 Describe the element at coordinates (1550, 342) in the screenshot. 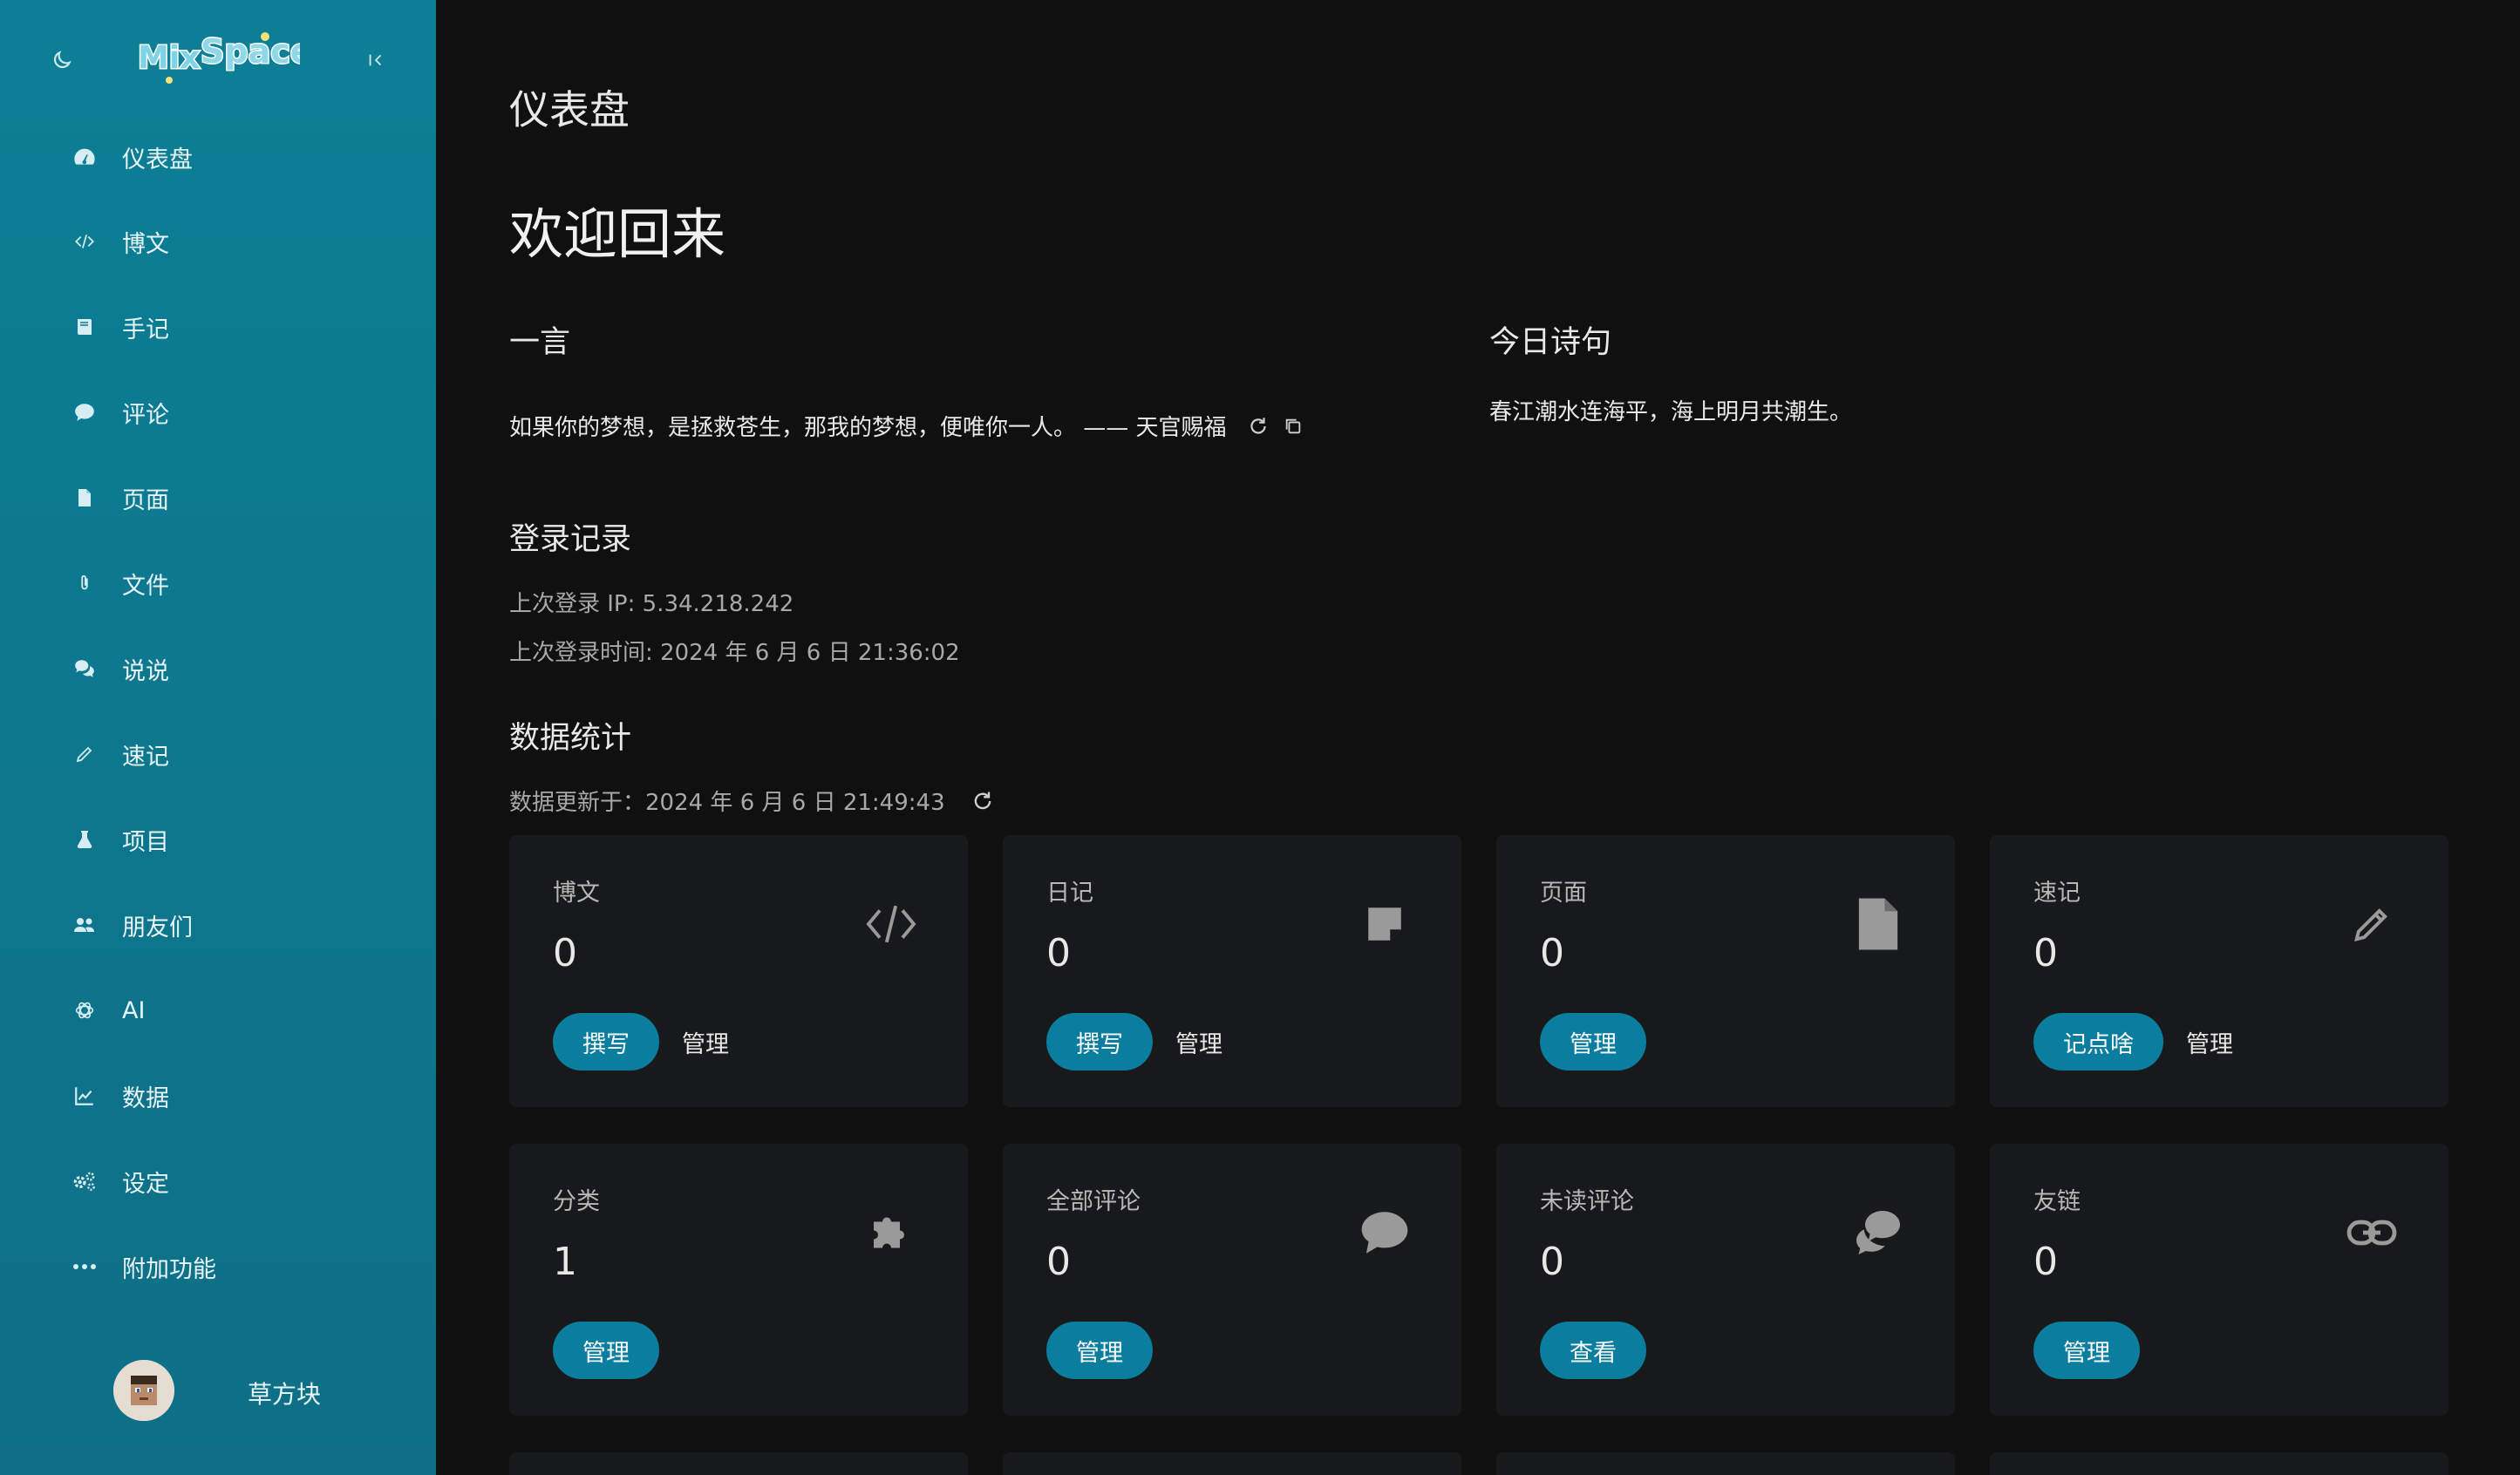

I see `poem-title: 今日诗句` at that location.